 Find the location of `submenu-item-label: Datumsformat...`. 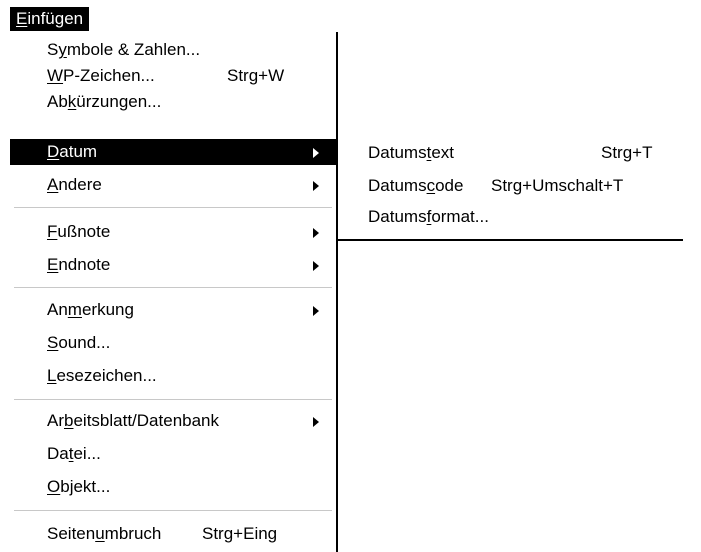

submenu-item-label: Datumsformat... is located at coordinates (428, 216).